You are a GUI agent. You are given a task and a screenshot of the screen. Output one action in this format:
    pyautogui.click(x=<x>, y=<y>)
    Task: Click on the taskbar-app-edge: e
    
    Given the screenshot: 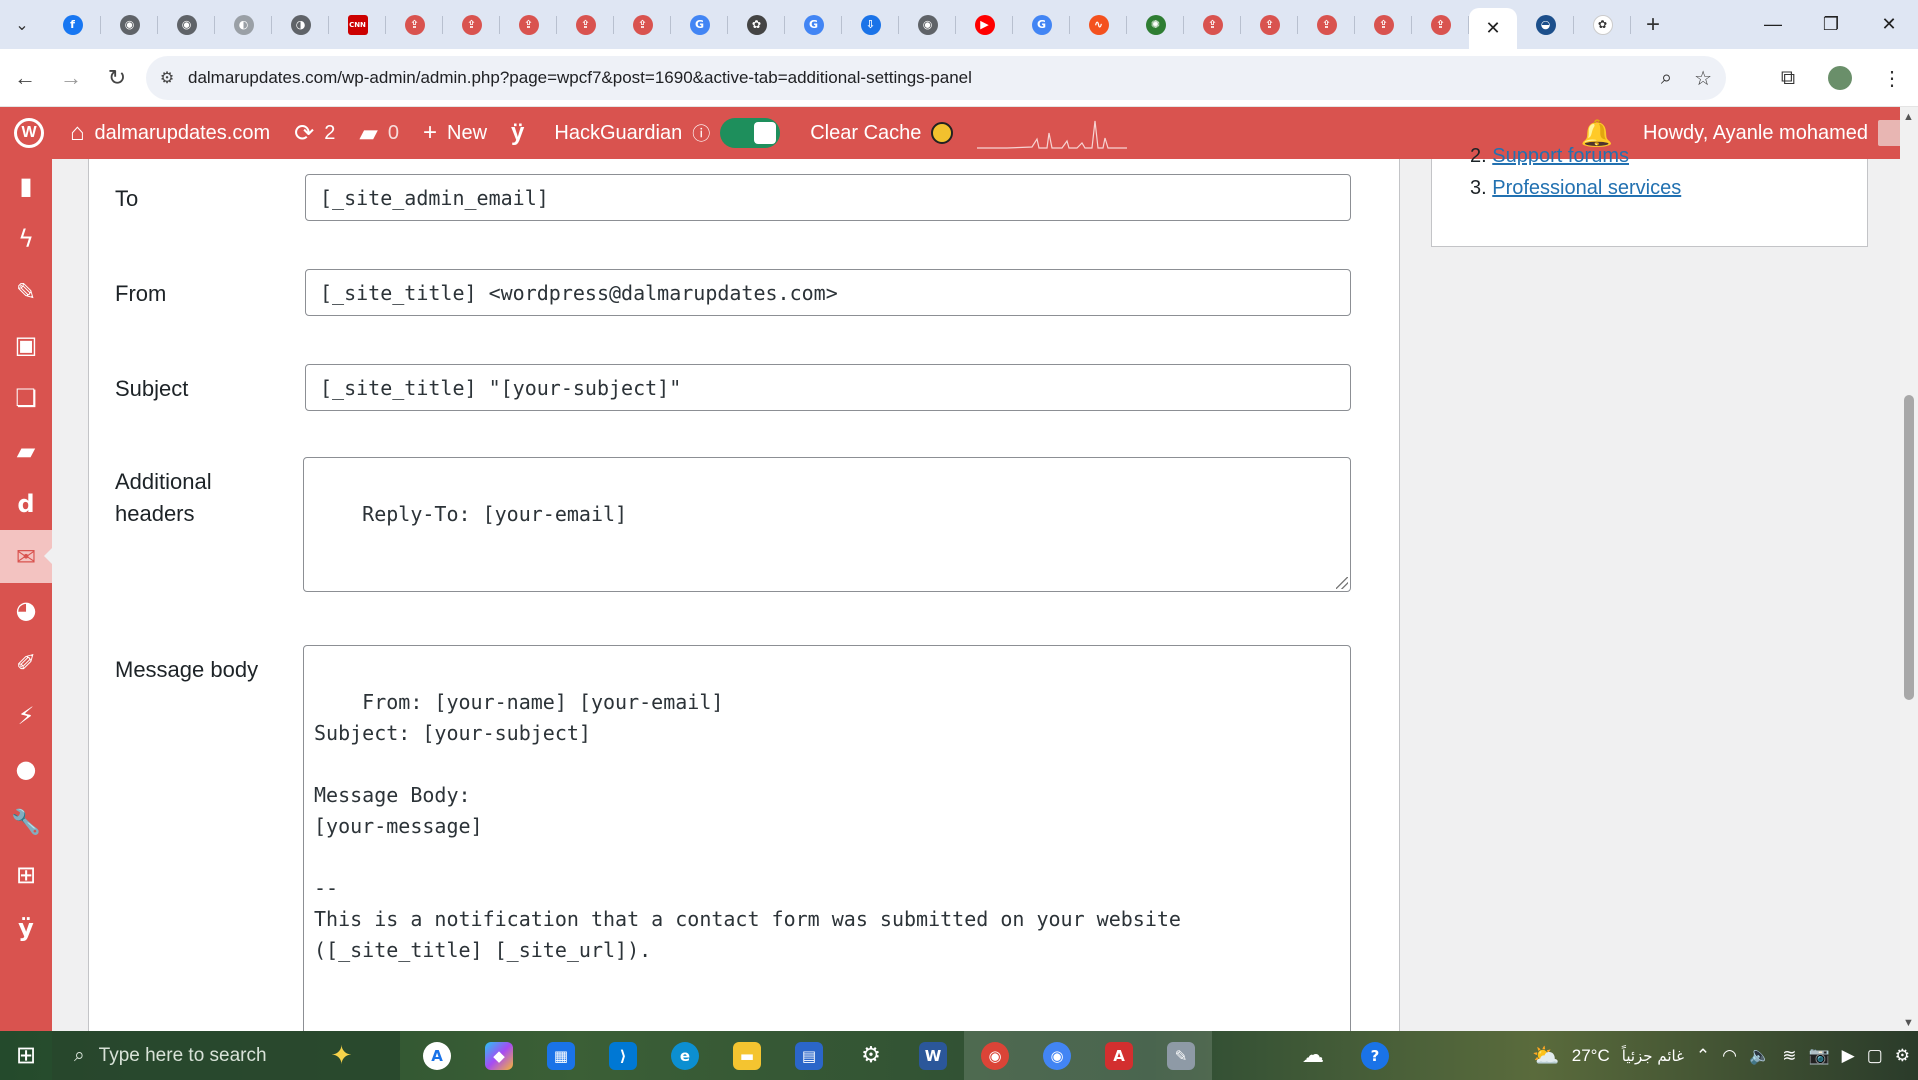 What is the action you would take?
    pyautogui.click(x=685, y=1055)
    